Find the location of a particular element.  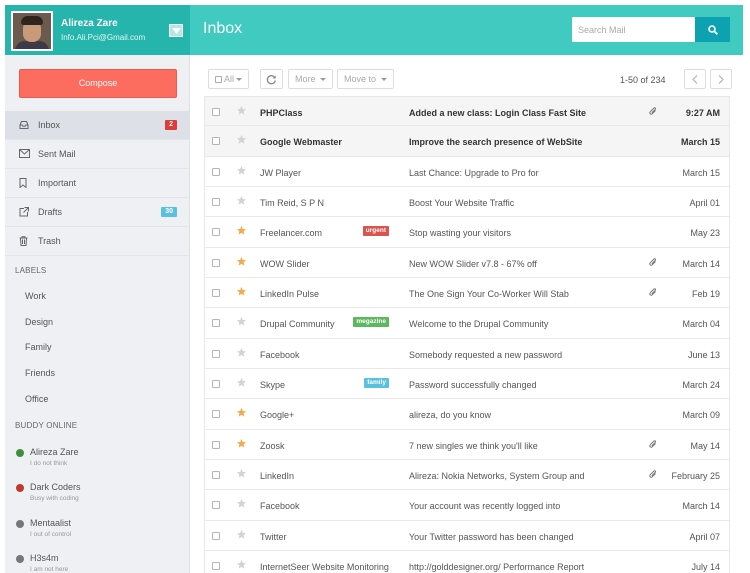

email-subject: Boost Your Website Traffic is located at coordinates (462, 203).